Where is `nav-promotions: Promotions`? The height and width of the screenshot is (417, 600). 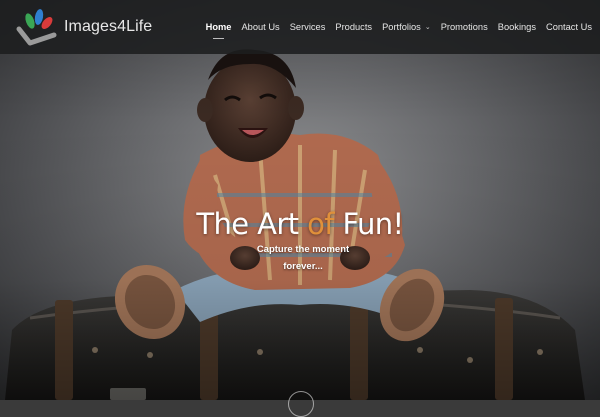
nav-promotions: Promotions is located at coordinates (464, 27).